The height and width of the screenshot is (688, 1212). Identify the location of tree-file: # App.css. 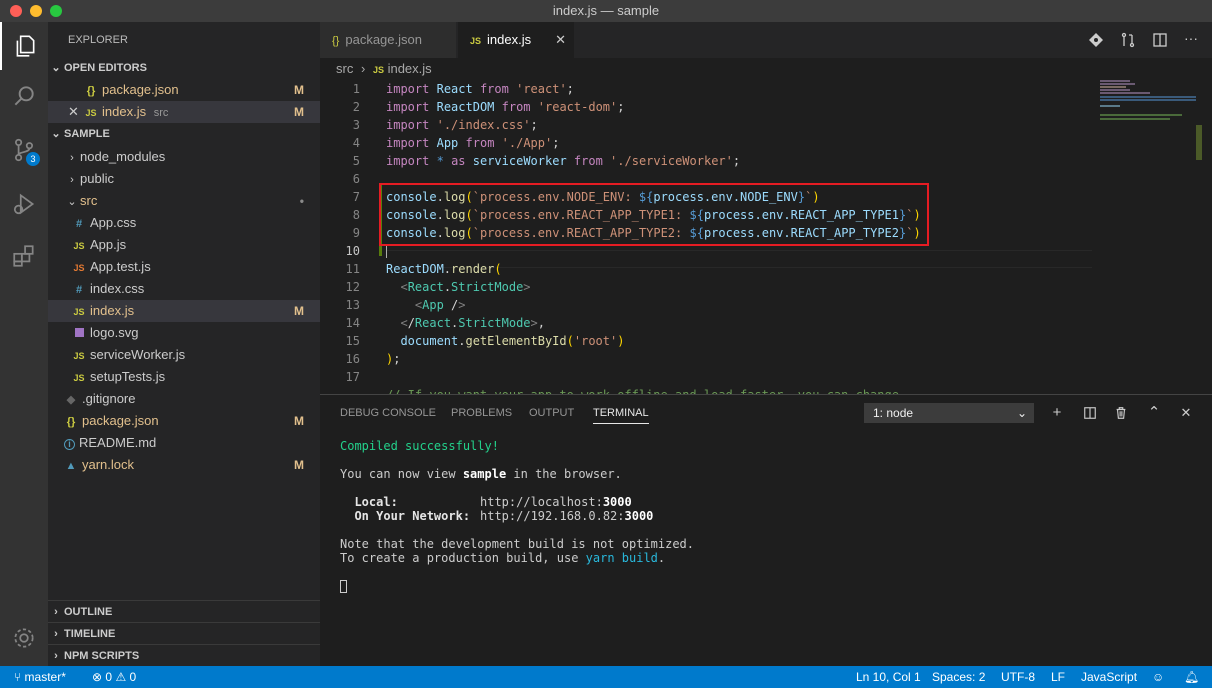
(184, 223).